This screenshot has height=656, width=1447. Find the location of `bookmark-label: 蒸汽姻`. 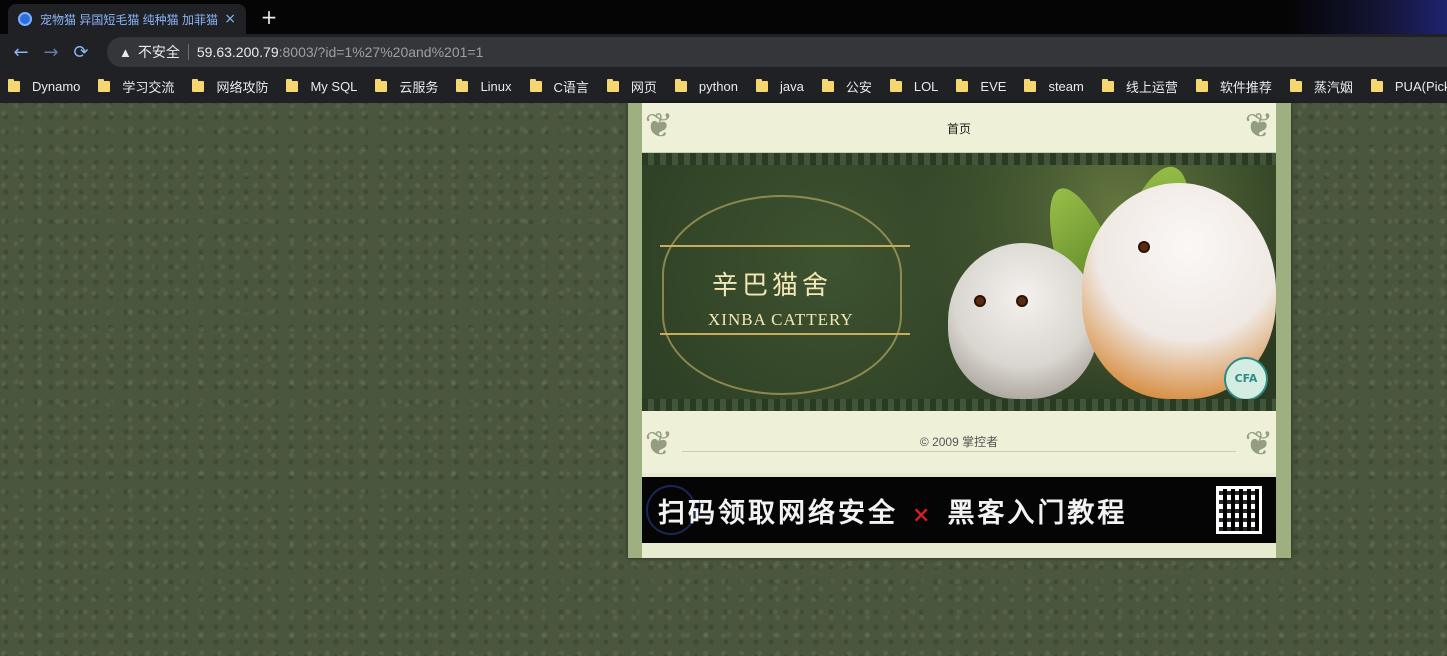

bookmark-label: 蒸汽姻 is located at coordinates (1333, 87).